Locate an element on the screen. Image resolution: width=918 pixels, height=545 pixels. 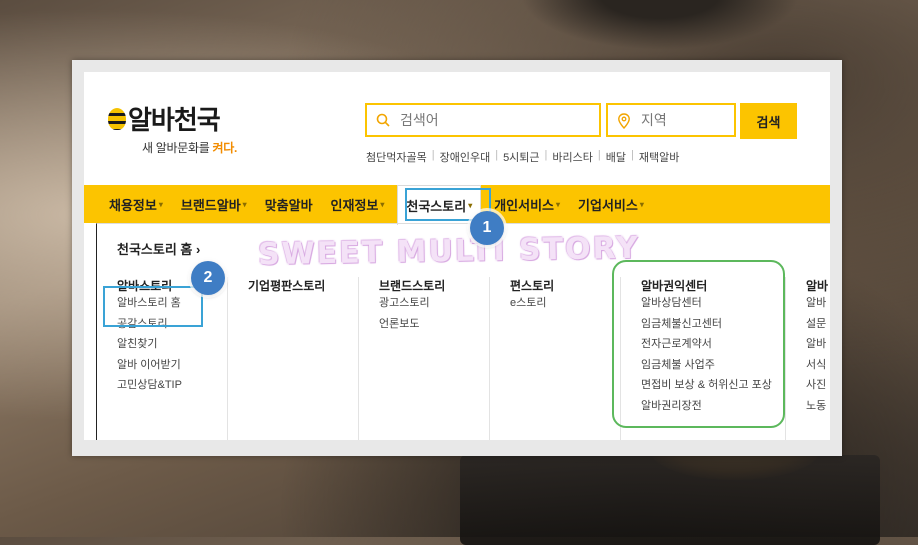
bee-icon is located at coordinates (117, 118).